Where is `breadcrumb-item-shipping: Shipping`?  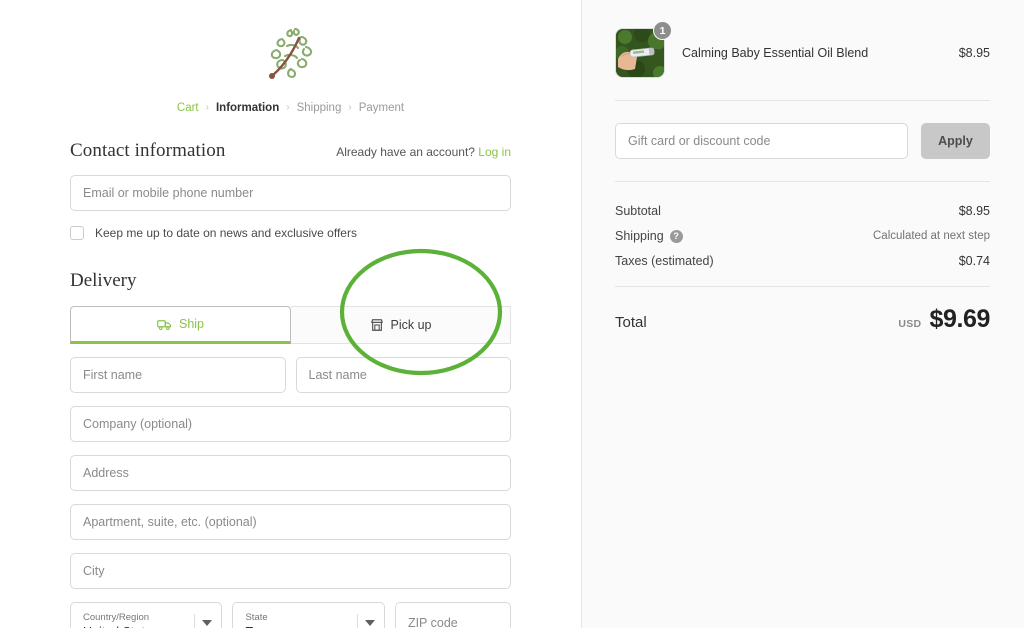
breadcrumb-item-shipping: Shipping is located at coordinates (319, 108).